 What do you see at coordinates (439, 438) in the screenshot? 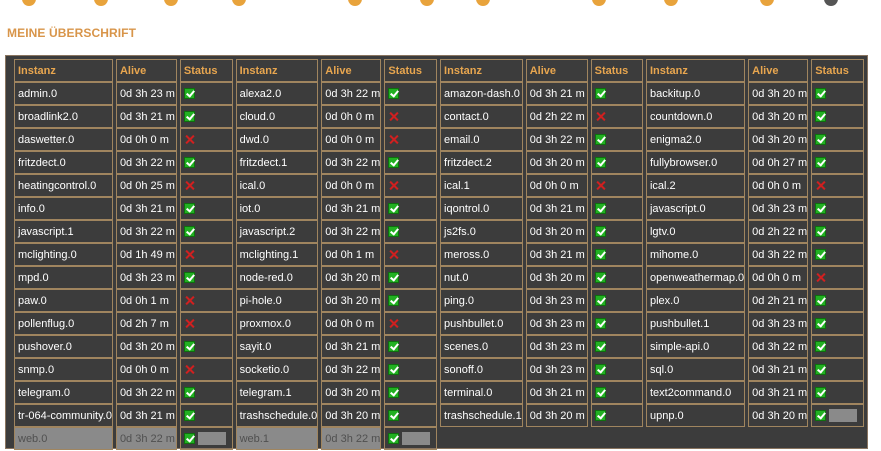
I see `table-row: web.0 0d 3h 22 m web.1 0d 3h 22 m` at bounding box center [439, 438].